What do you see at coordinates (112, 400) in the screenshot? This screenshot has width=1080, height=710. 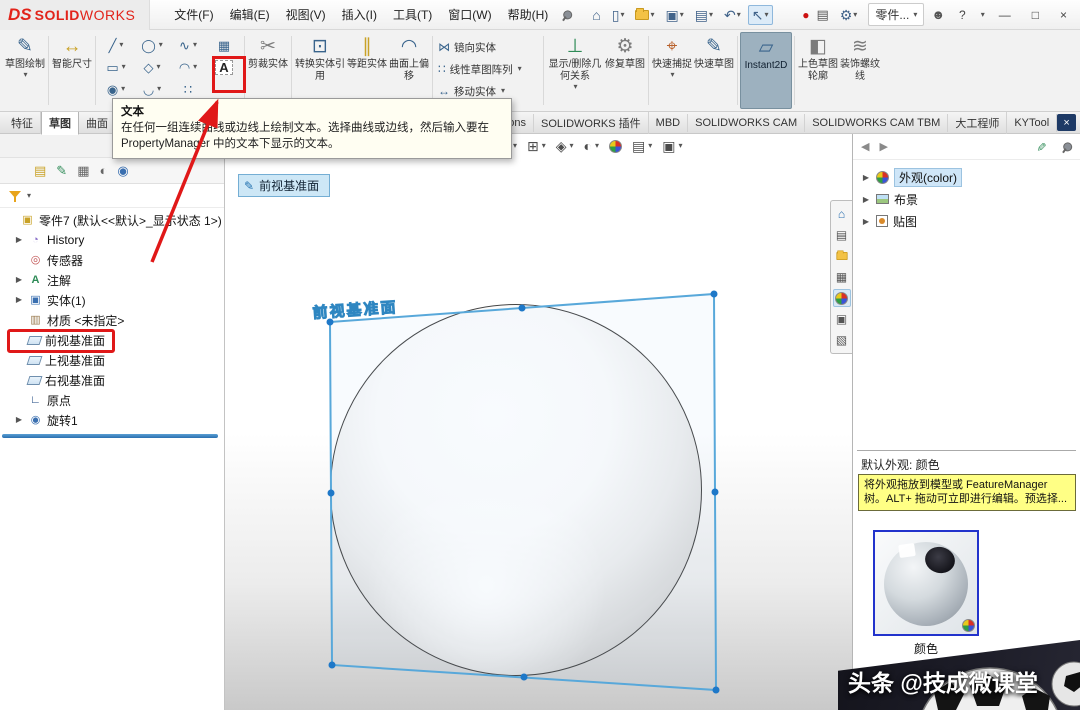 I see `tree-item-origin: ∟ 原点` at bounding box center [112, 400].